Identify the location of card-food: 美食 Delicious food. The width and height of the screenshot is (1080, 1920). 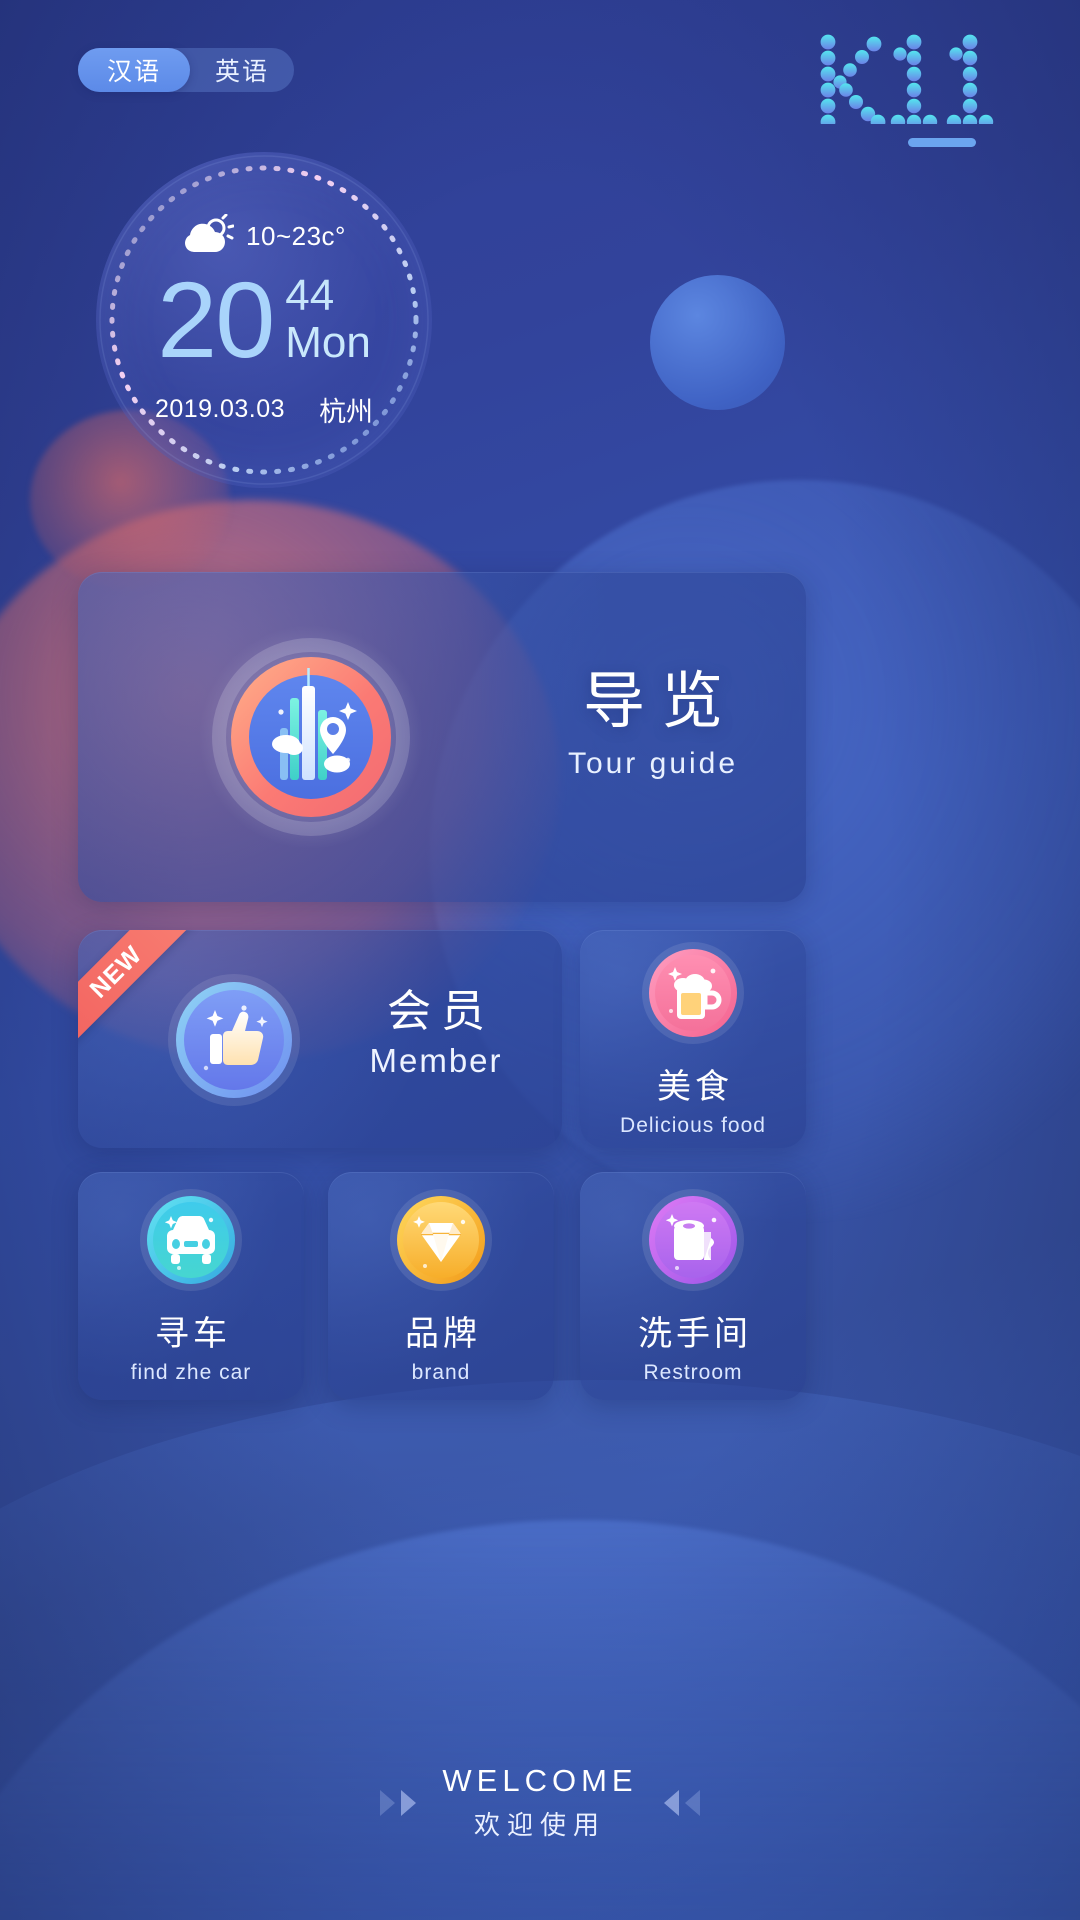
(693, 1039).